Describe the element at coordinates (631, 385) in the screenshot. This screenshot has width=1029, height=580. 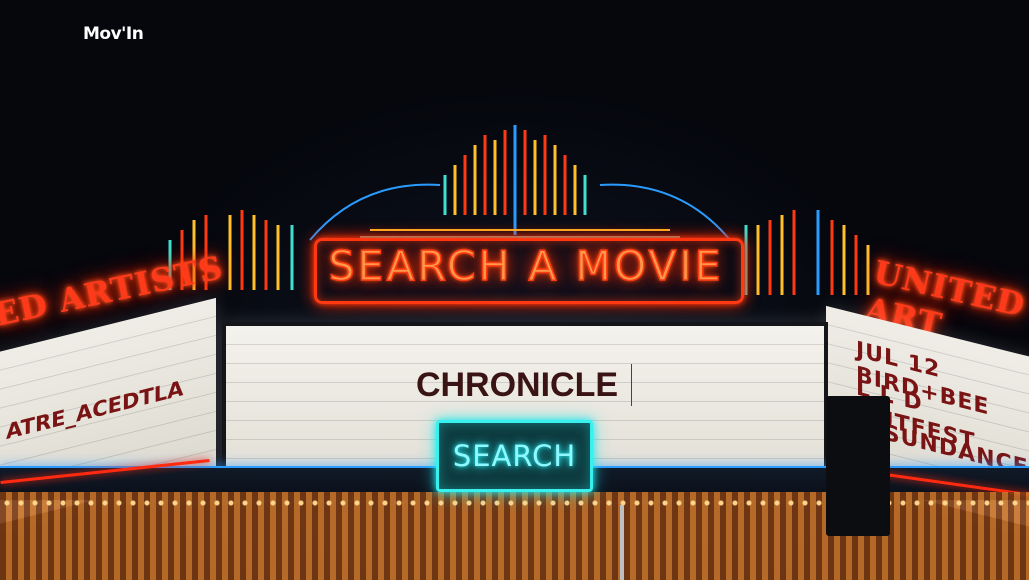
I see `text-cursor` at that location.